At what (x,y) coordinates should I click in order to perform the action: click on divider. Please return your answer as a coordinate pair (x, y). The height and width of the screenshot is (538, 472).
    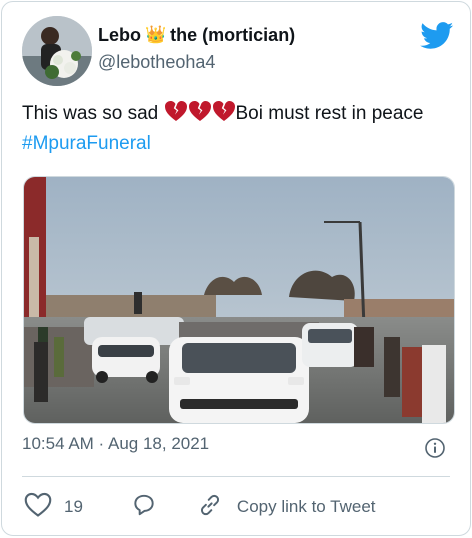
    Looking at the image, I should click on (236, 476).